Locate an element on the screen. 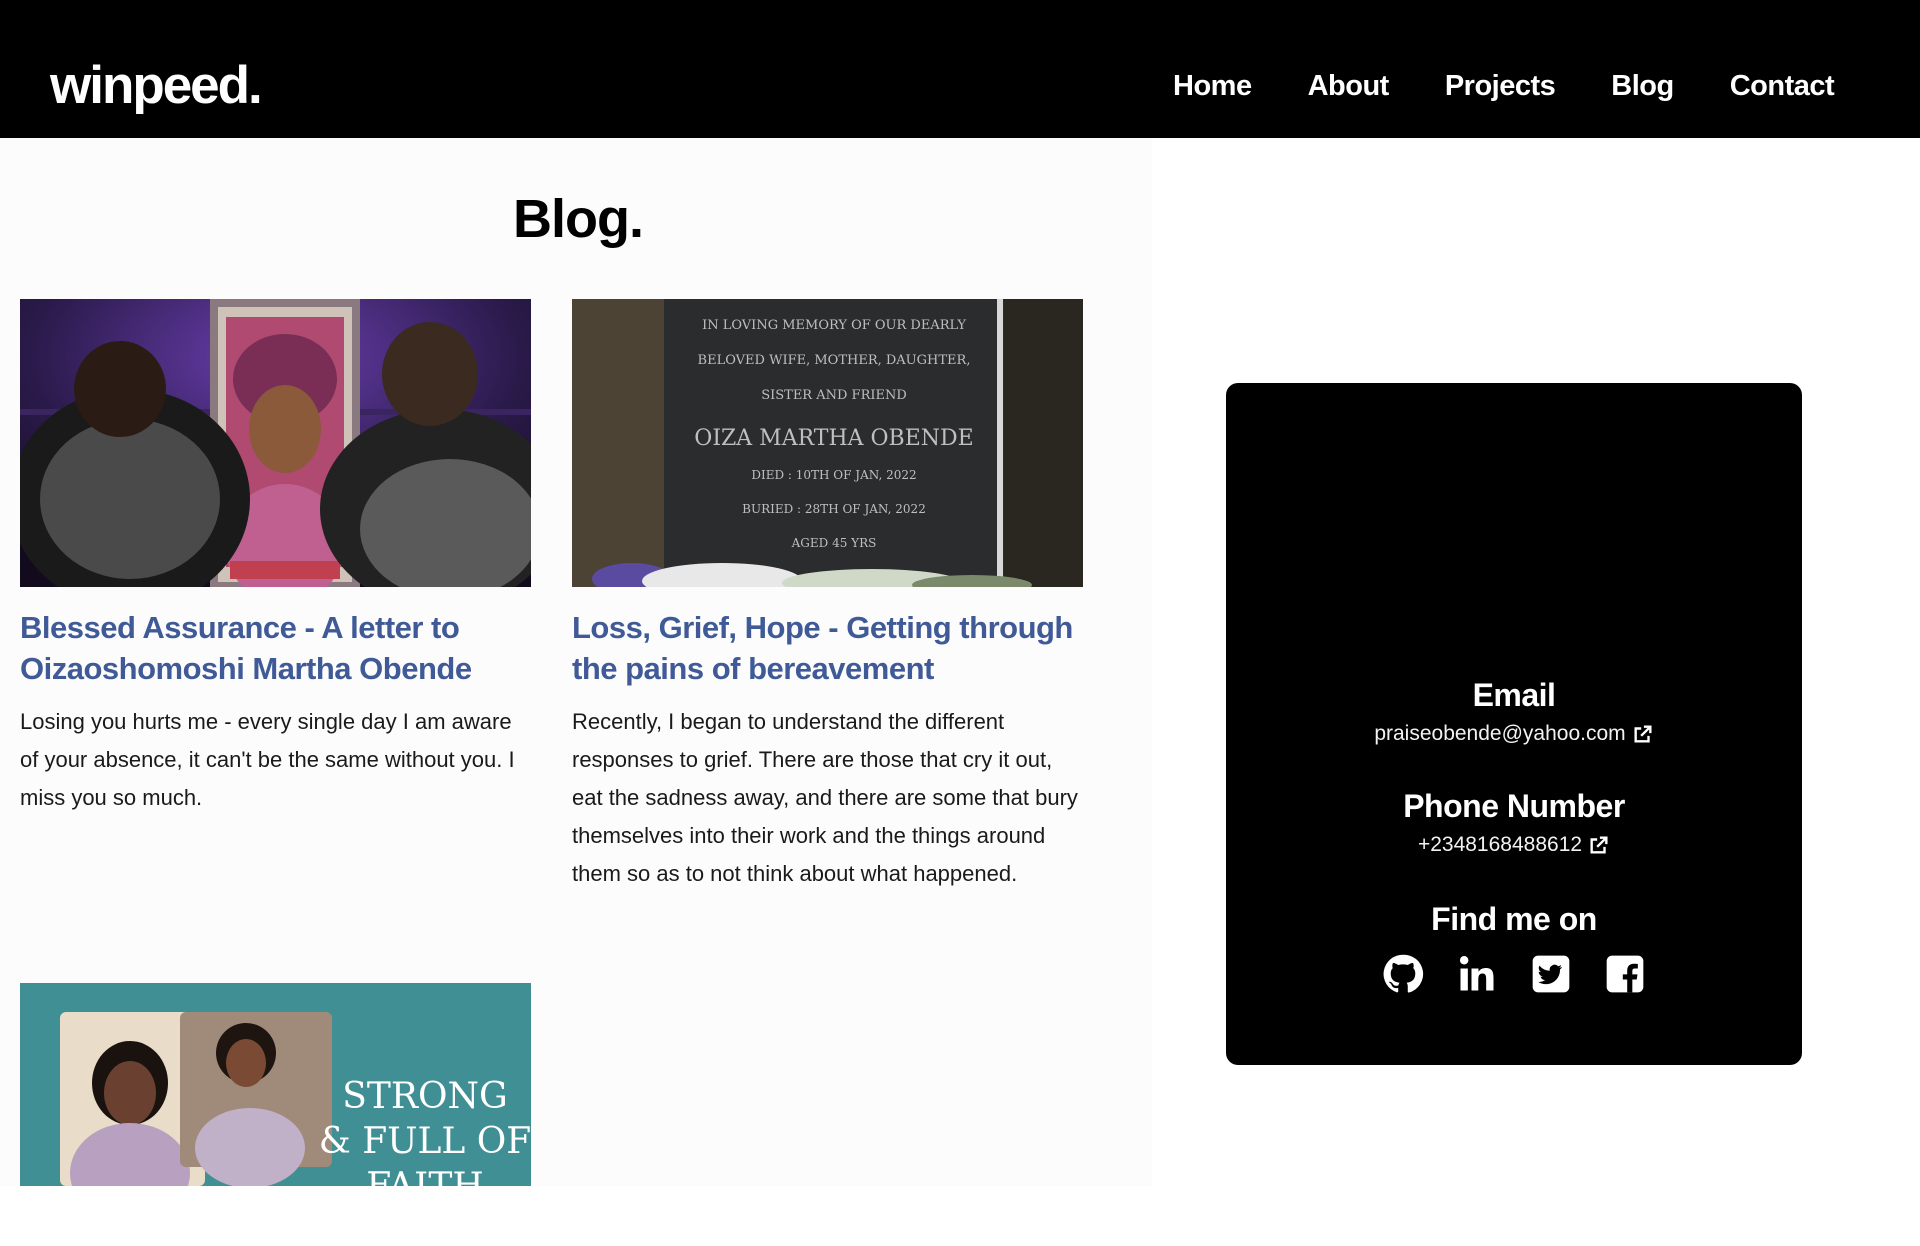 The width and height of the screenshot is (1920, 1246). blog-post-card: STRONG & FULL OF FAITH is located at coordinates (275, 1084).